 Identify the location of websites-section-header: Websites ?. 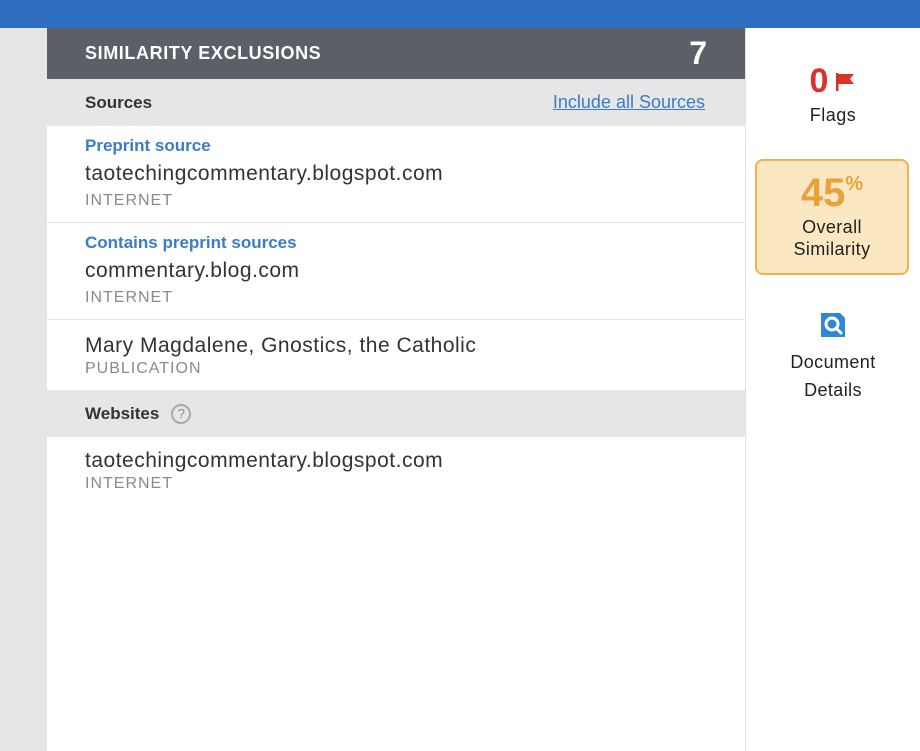
(396, 413).